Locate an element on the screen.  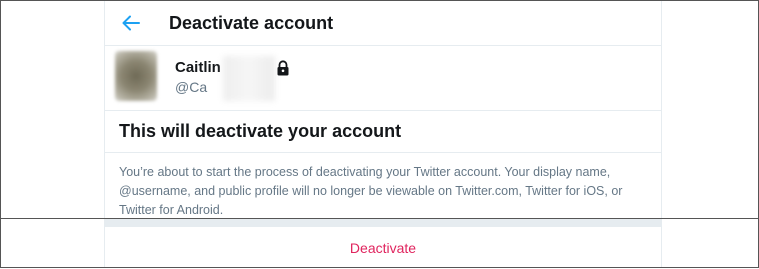
back-button is located at coordinates (131, 23).